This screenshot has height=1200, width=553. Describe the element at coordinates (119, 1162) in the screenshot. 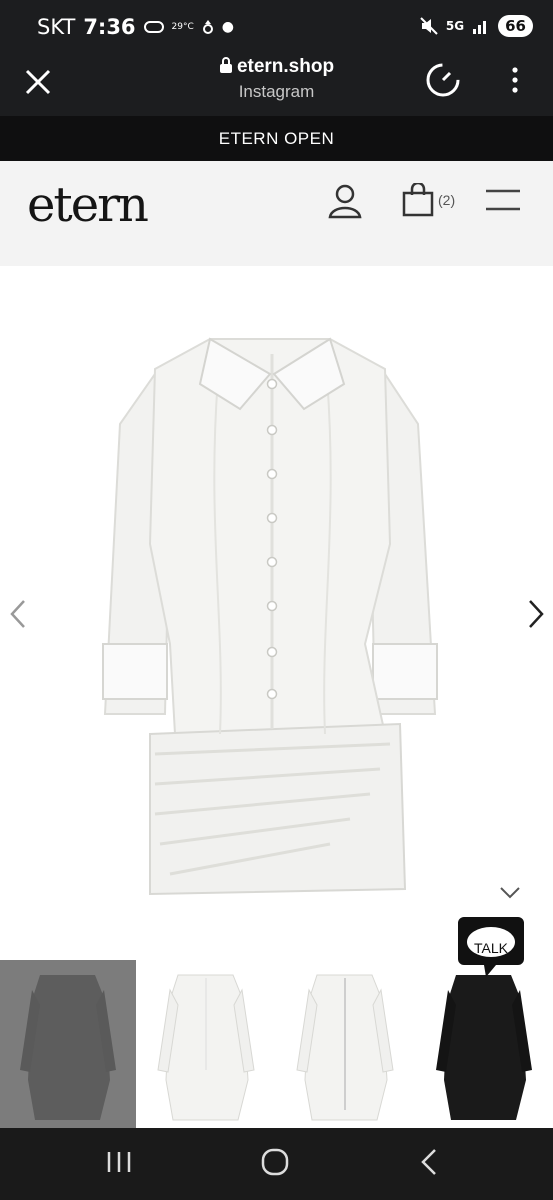

I see `recents-icon` at that location.